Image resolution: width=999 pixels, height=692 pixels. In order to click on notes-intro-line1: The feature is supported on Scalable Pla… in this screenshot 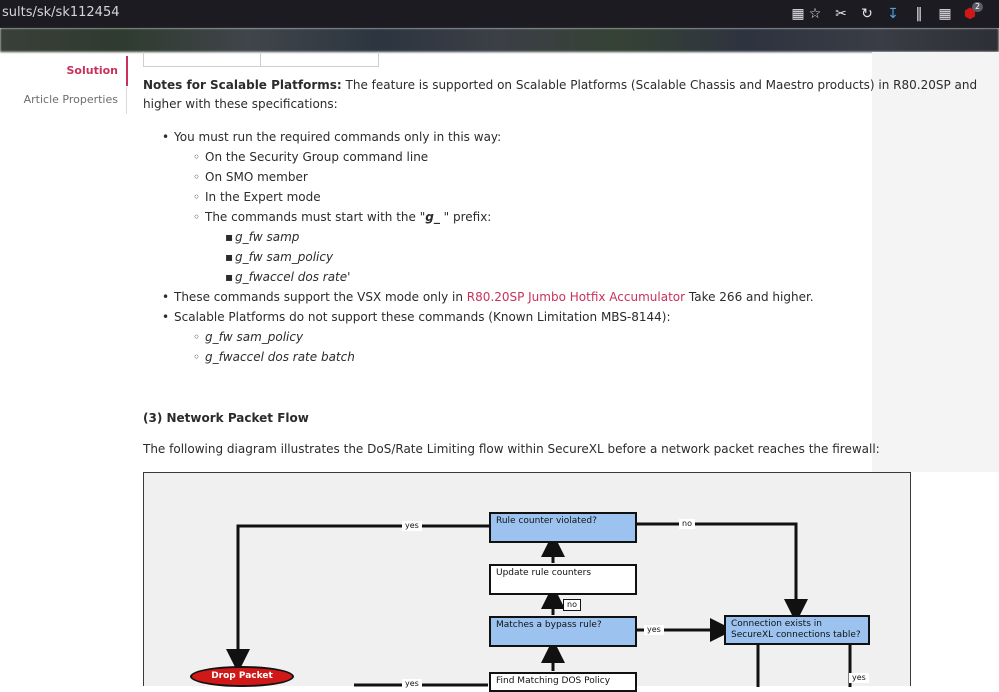, I will do `click(659, 85)`.